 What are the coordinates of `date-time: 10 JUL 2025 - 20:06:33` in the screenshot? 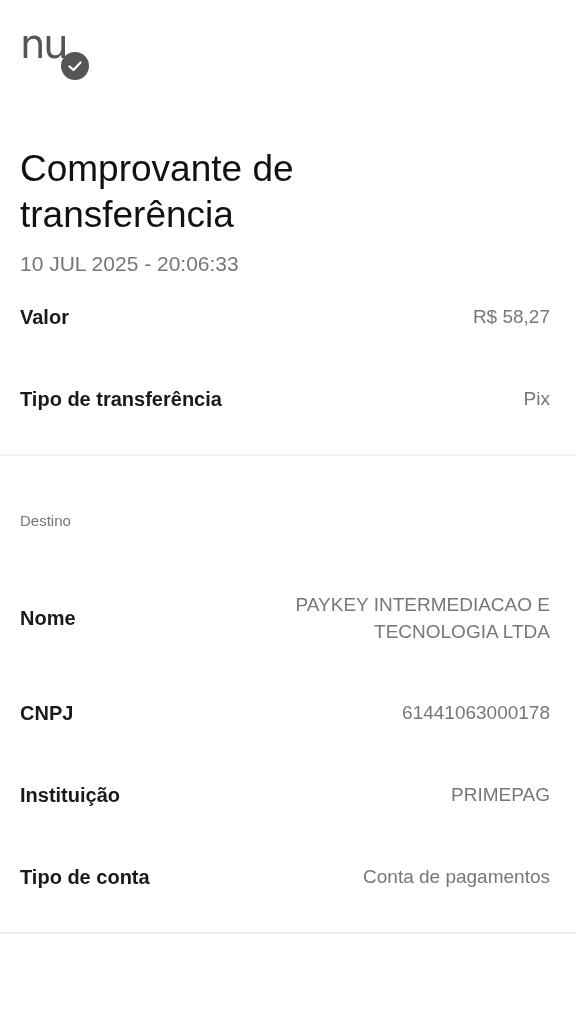 It's located at (129, 263).